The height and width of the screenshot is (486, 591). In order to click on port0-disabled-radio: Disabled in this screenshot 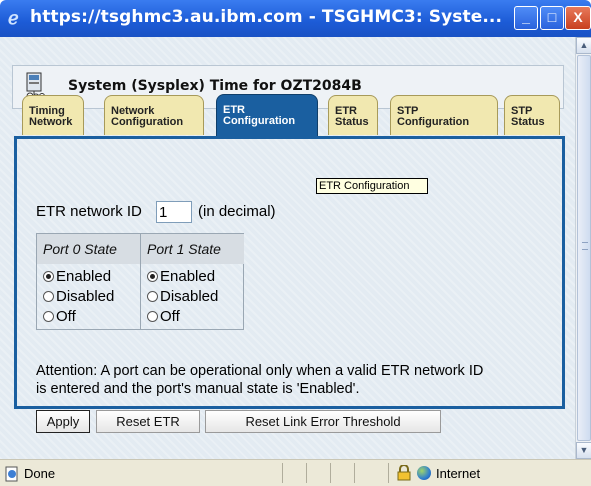, I will do `click(78, 296)`.